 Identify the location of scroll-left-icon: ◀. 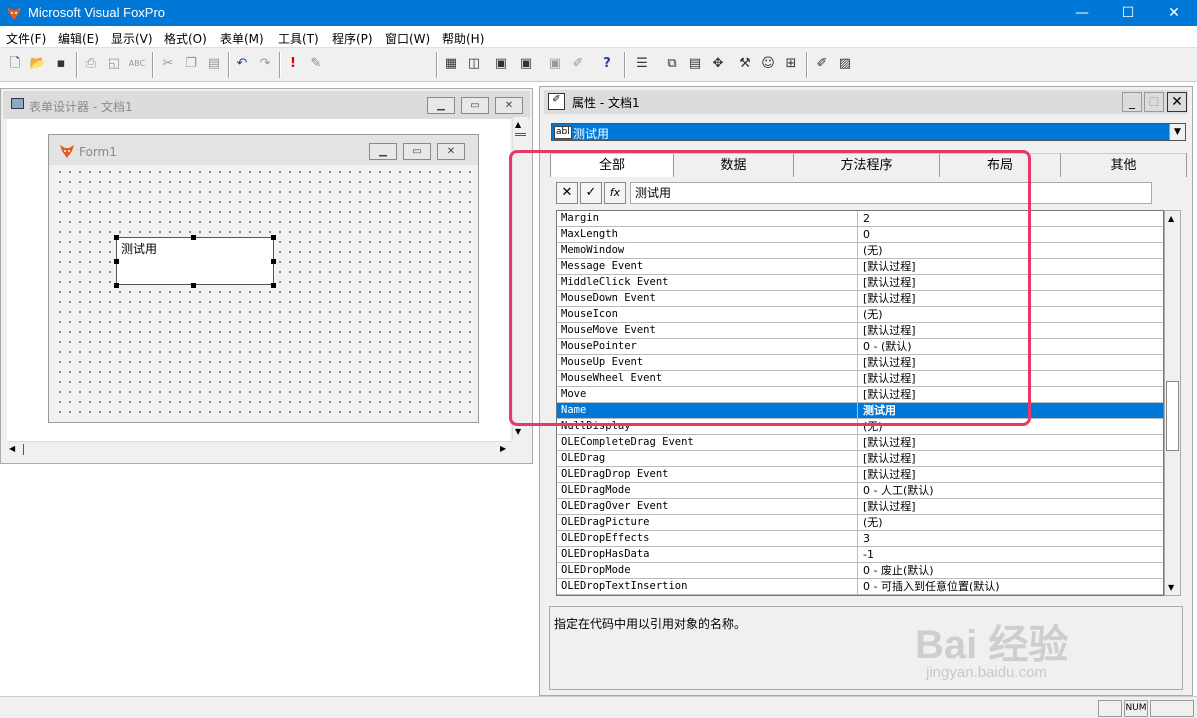
(12, 448).